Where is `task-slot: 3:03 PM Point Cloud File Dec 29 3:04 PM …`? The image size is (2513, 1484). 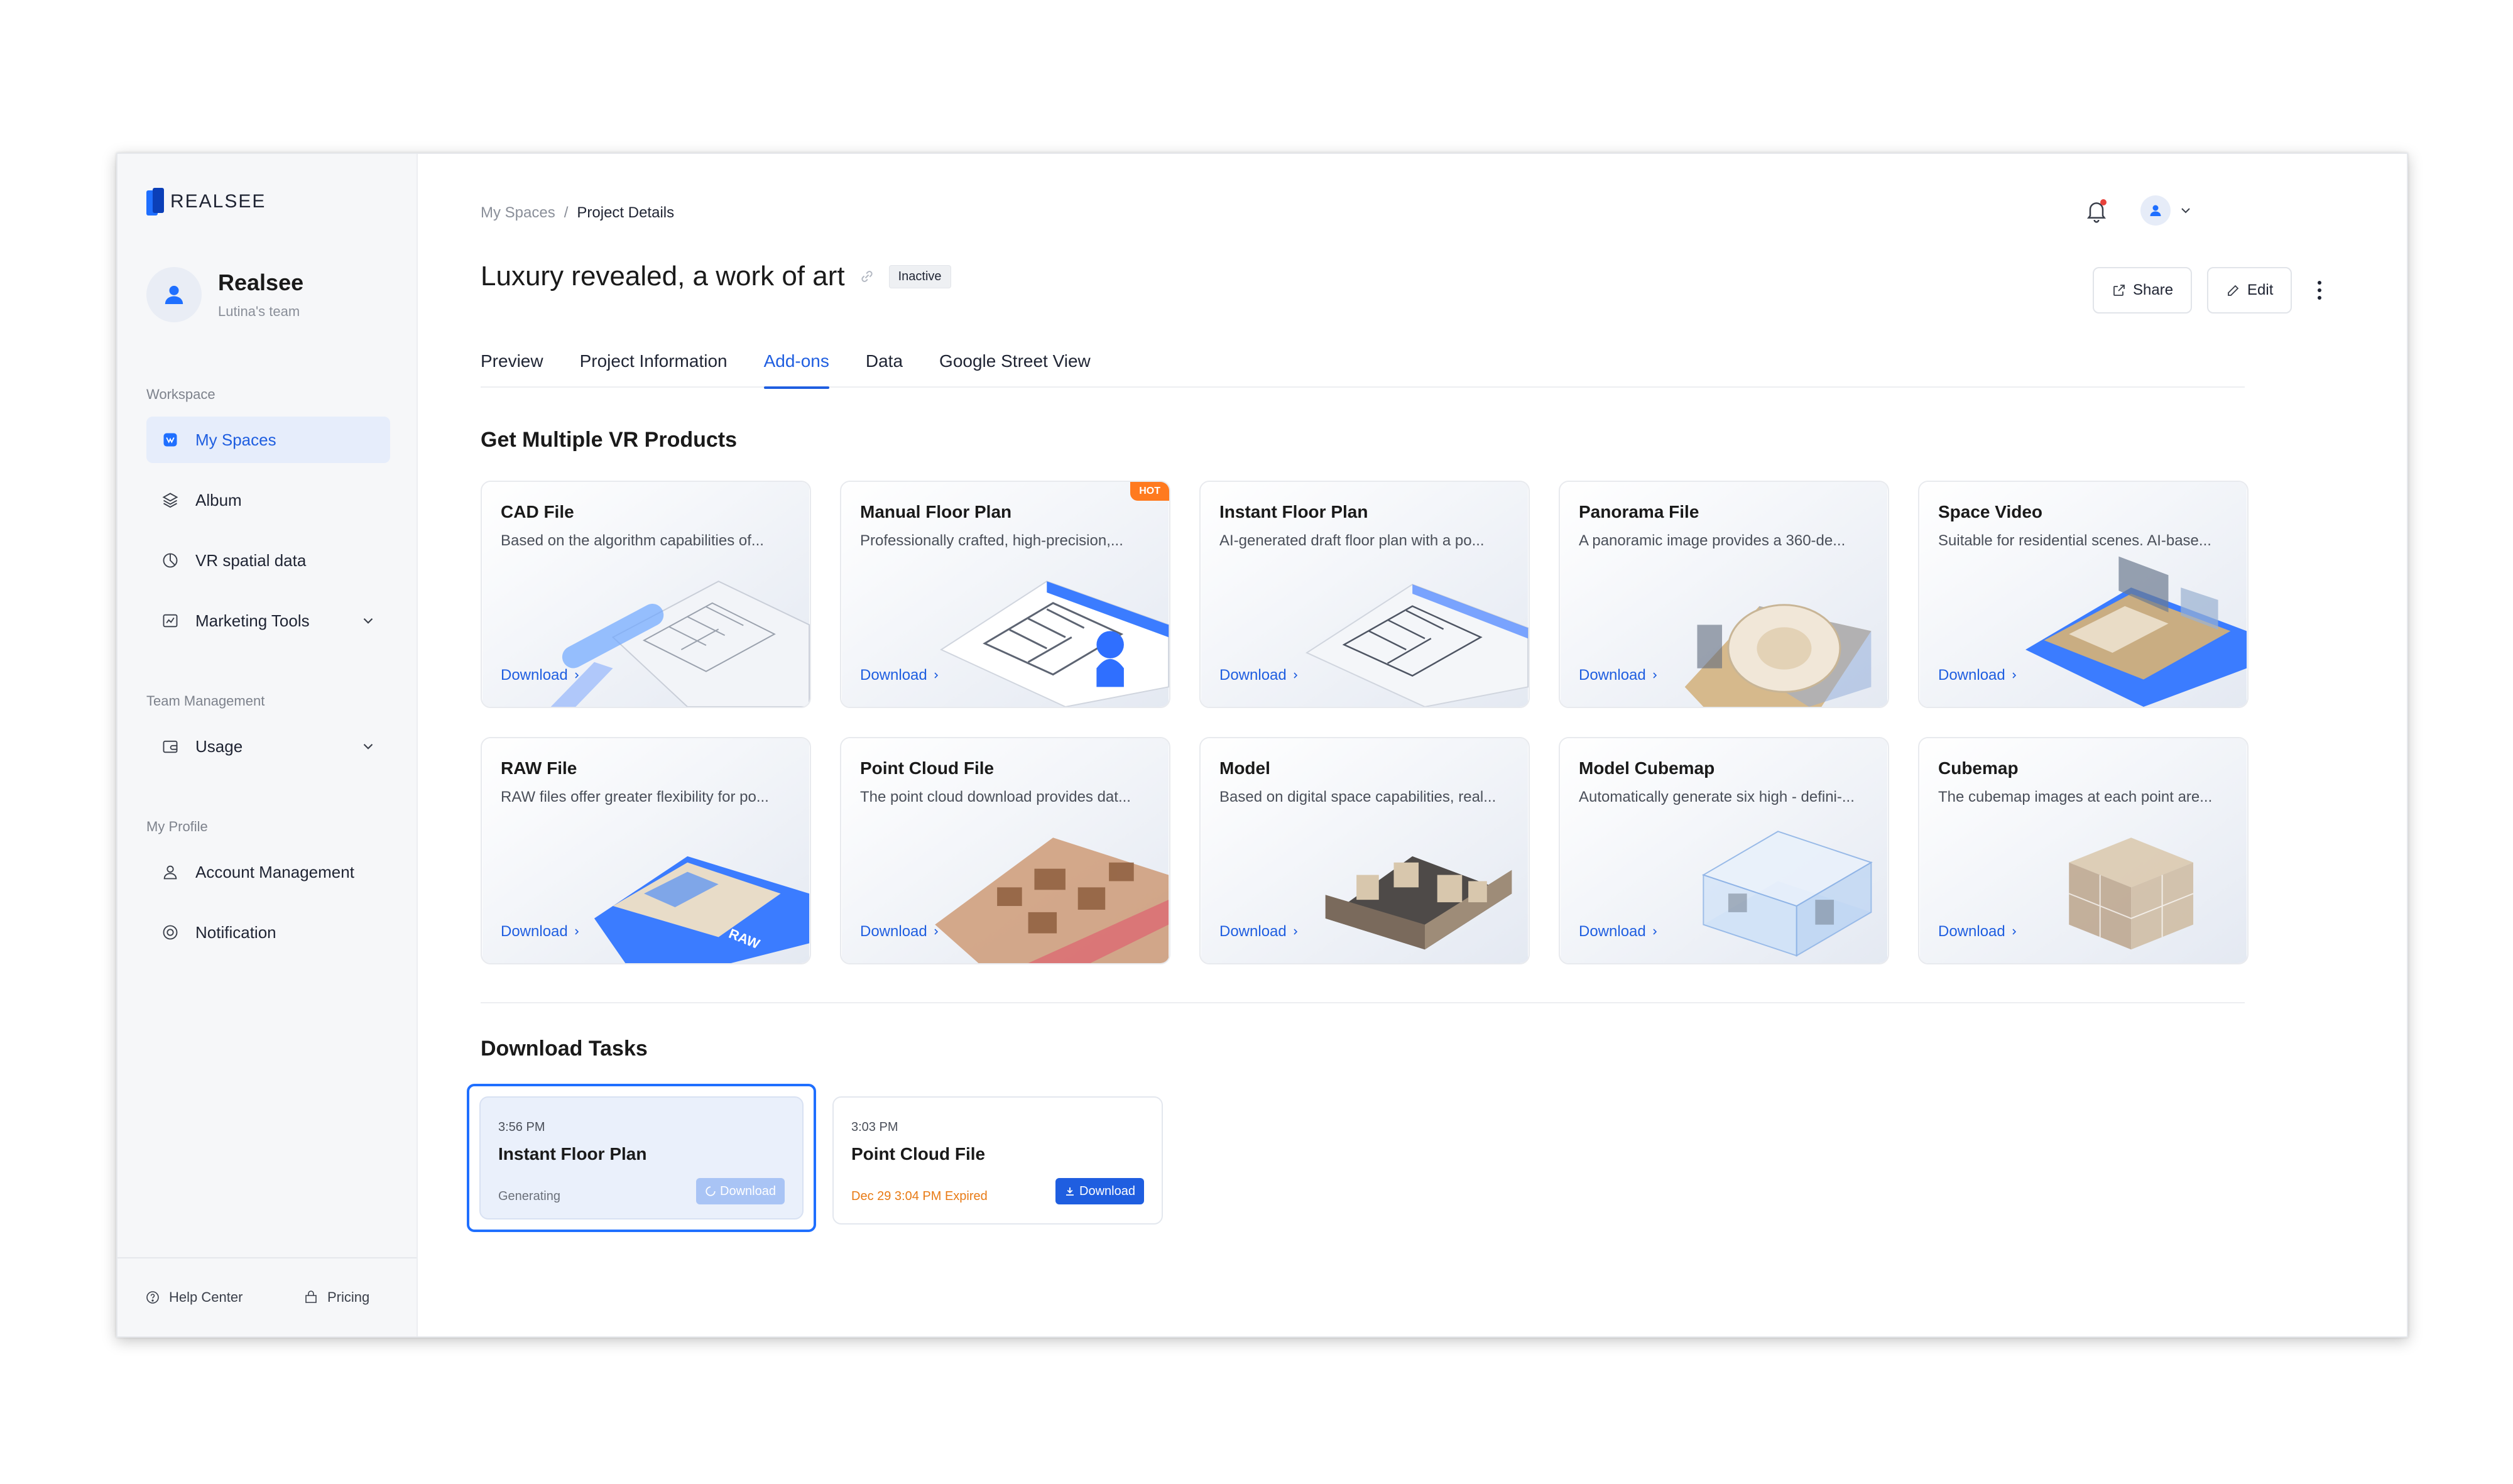
task-slot: 3:03 PM Point Cloud File Dec 29 3:04 PM … is located at coordinates (997, 1158).